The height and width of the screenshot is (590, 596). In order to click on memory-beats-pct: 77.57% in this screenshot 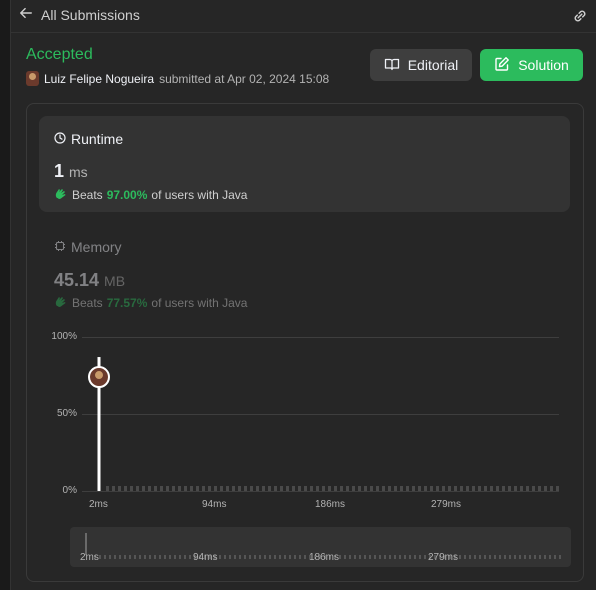, I will do `click(127, 302)`.